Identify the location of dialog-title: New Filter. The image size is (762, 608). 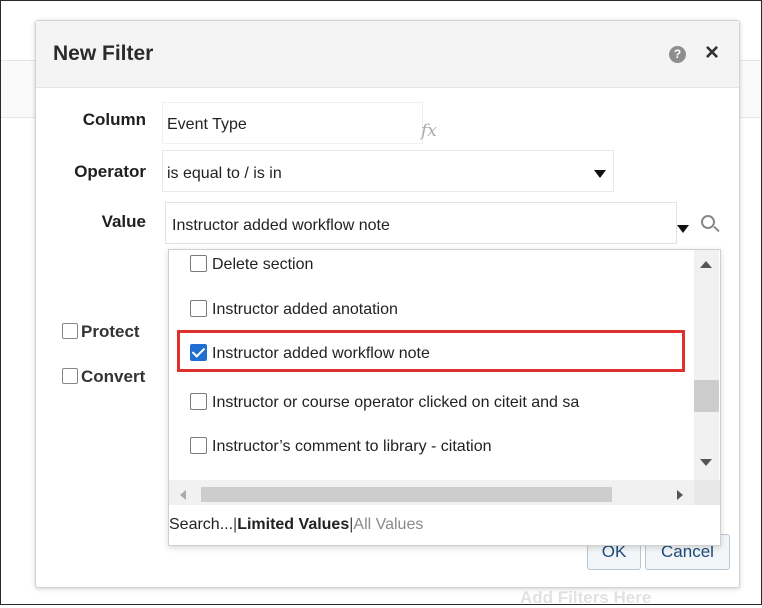
(103, 53).